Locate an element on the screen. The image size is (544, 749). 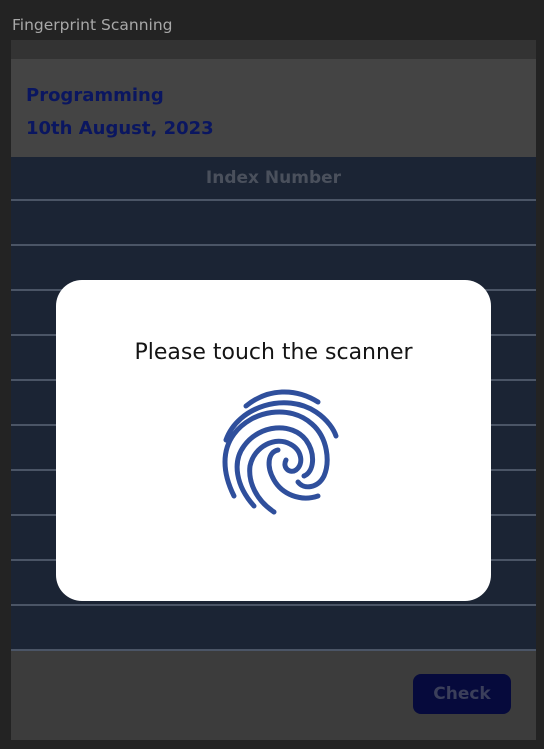
window-title: Fingerprint Scanning is located at coordinates (92, 25).